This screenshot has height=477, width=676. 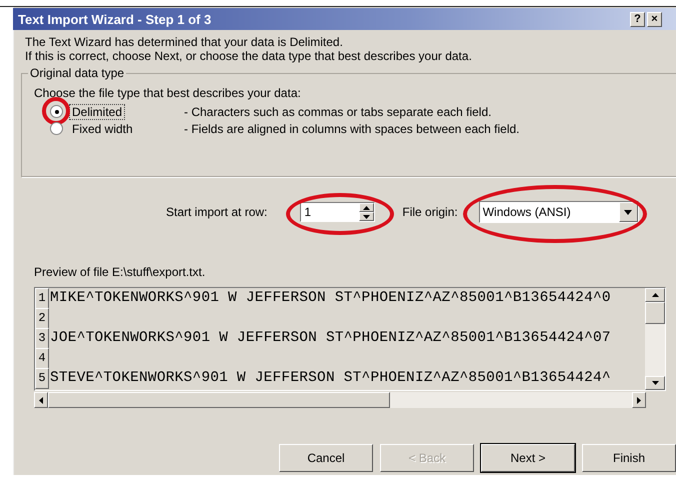 I want to click on horizontal-scrollbar, so click(x=340, y=400).